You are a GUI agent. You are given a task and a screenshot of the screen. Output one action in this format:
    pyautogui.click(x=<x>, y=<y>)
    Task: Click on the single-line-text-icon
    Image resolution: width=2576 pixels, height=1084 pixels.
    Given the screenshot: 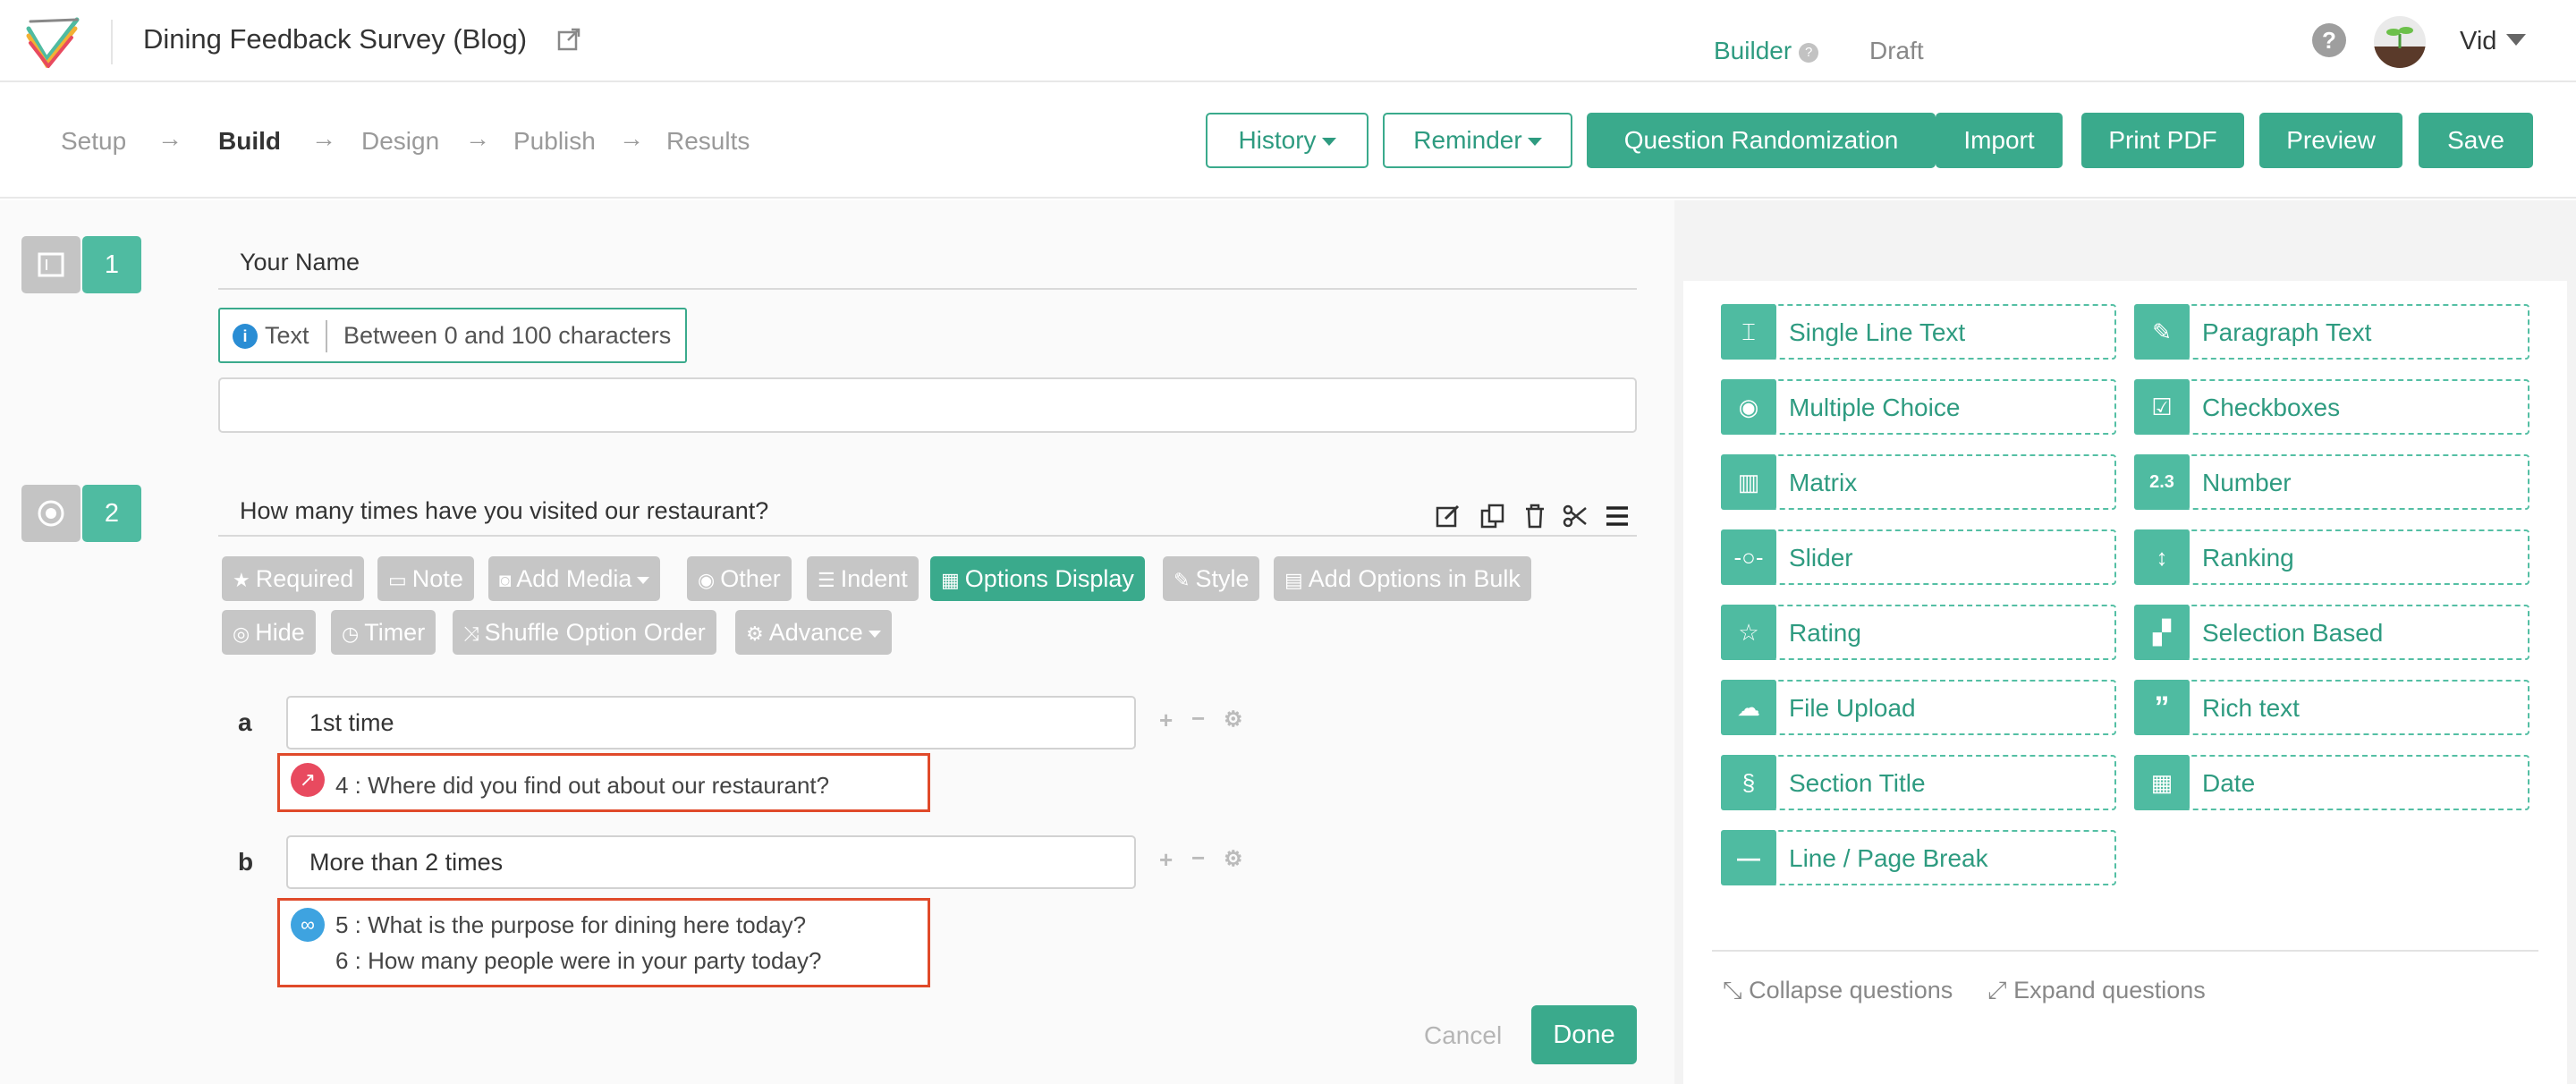 What is the action you would take?
    pyautogui.click(x=50, y=264)
    